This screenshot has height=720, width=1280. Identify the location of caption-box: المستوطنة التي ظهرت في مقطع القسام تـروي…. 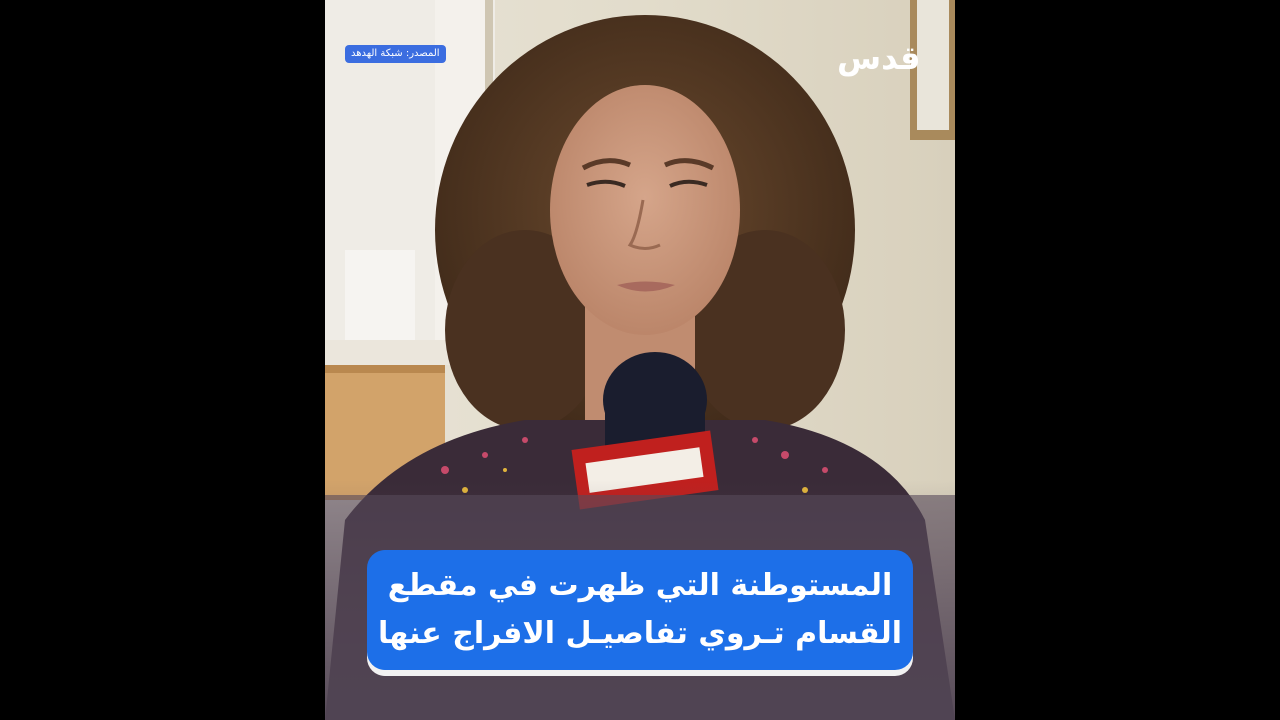
(640, 610).